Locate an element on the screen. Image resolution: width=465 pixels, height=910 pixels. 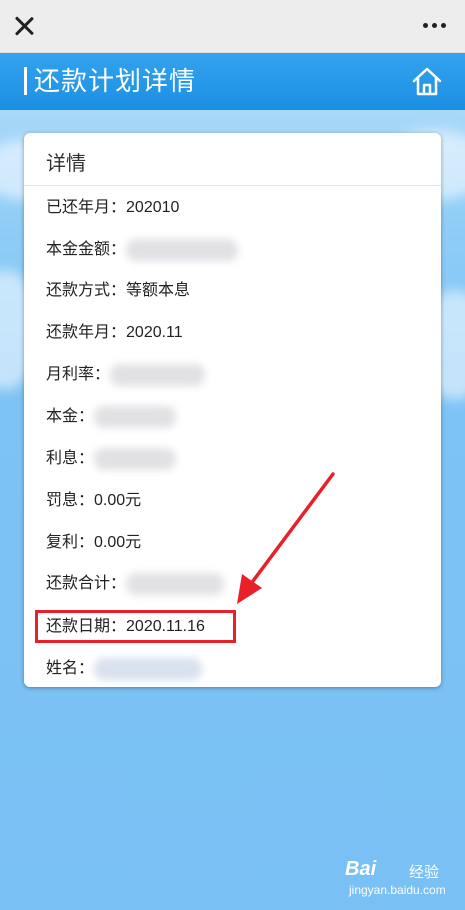
close-icon is located at coordinates (24, 26).